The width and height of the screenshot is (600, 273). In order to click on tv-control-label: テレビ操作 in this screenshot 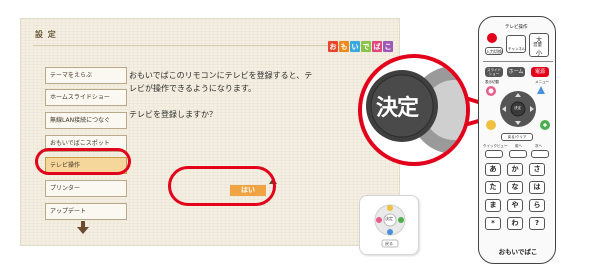, I will do `click(516, 27)`.